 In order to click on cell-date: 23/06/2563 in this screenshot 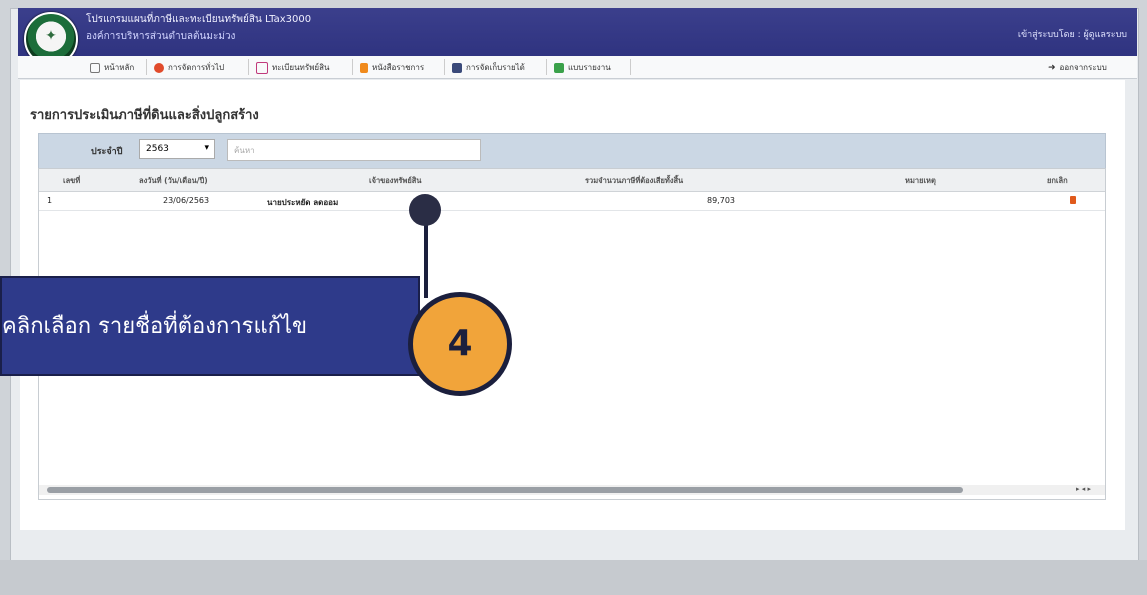, I will do `click(186, 200)`.